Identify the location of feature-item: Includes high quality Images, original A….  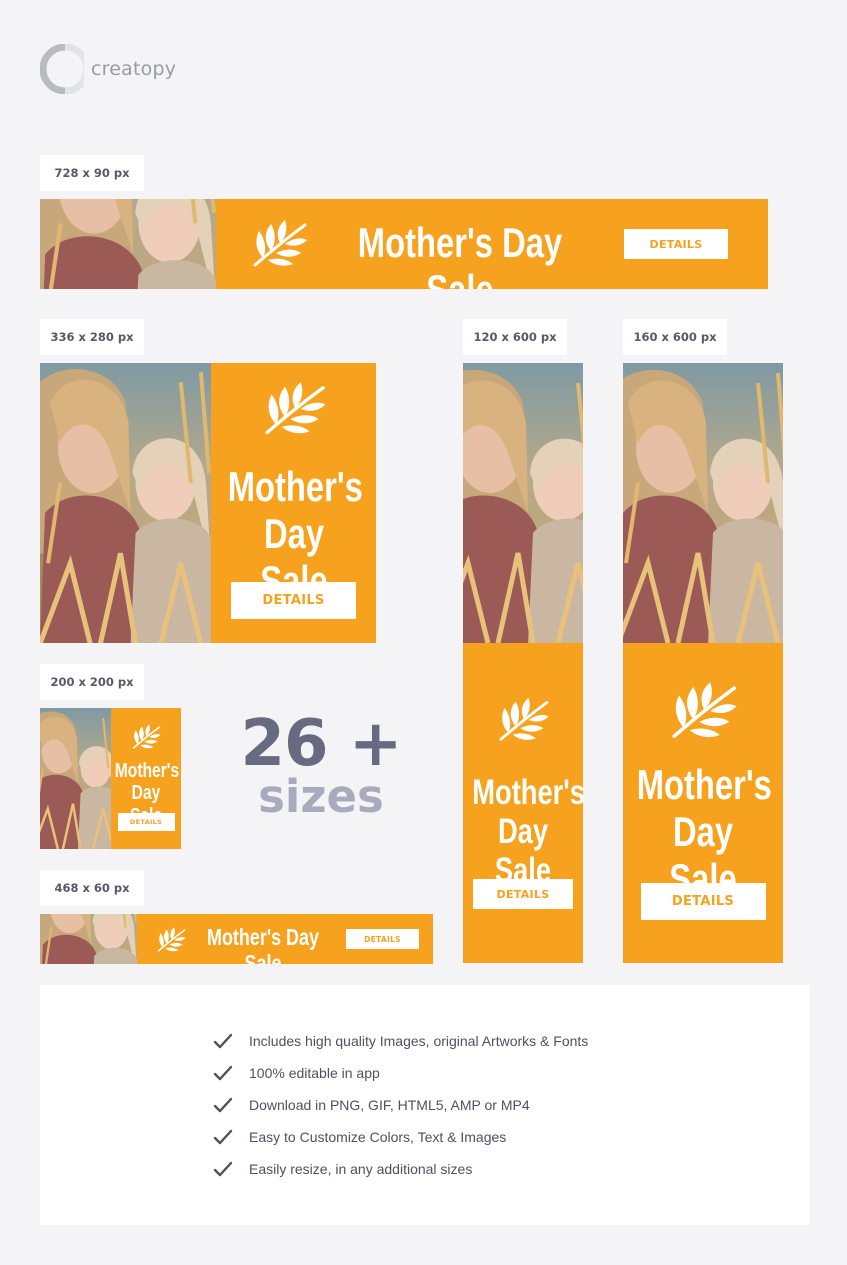
(400, 1041).